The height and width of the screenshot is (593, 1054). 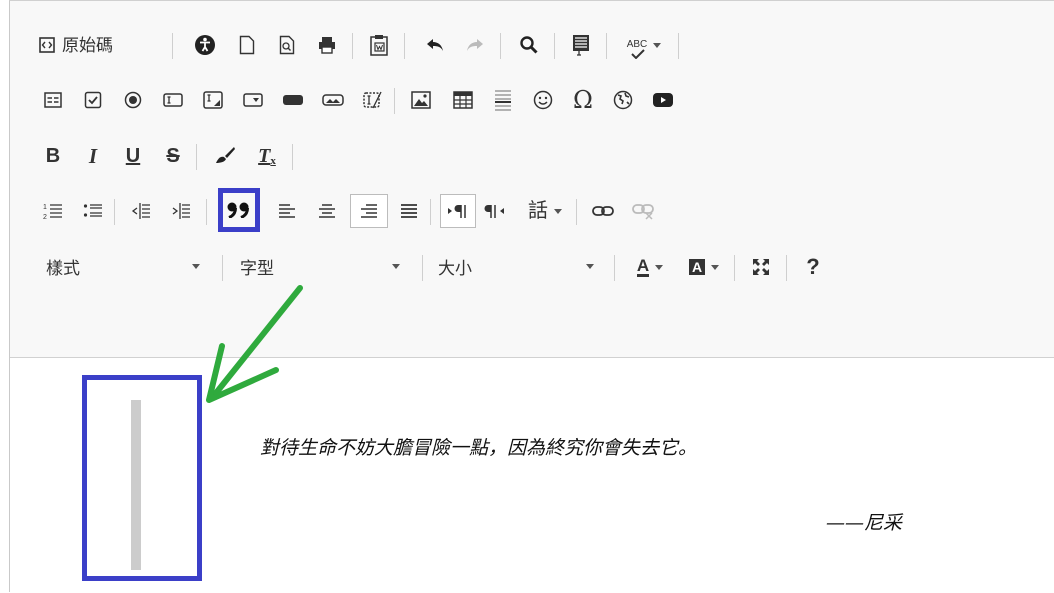 I want to click on horizontal-line-icon, so click(x=503, y=100).